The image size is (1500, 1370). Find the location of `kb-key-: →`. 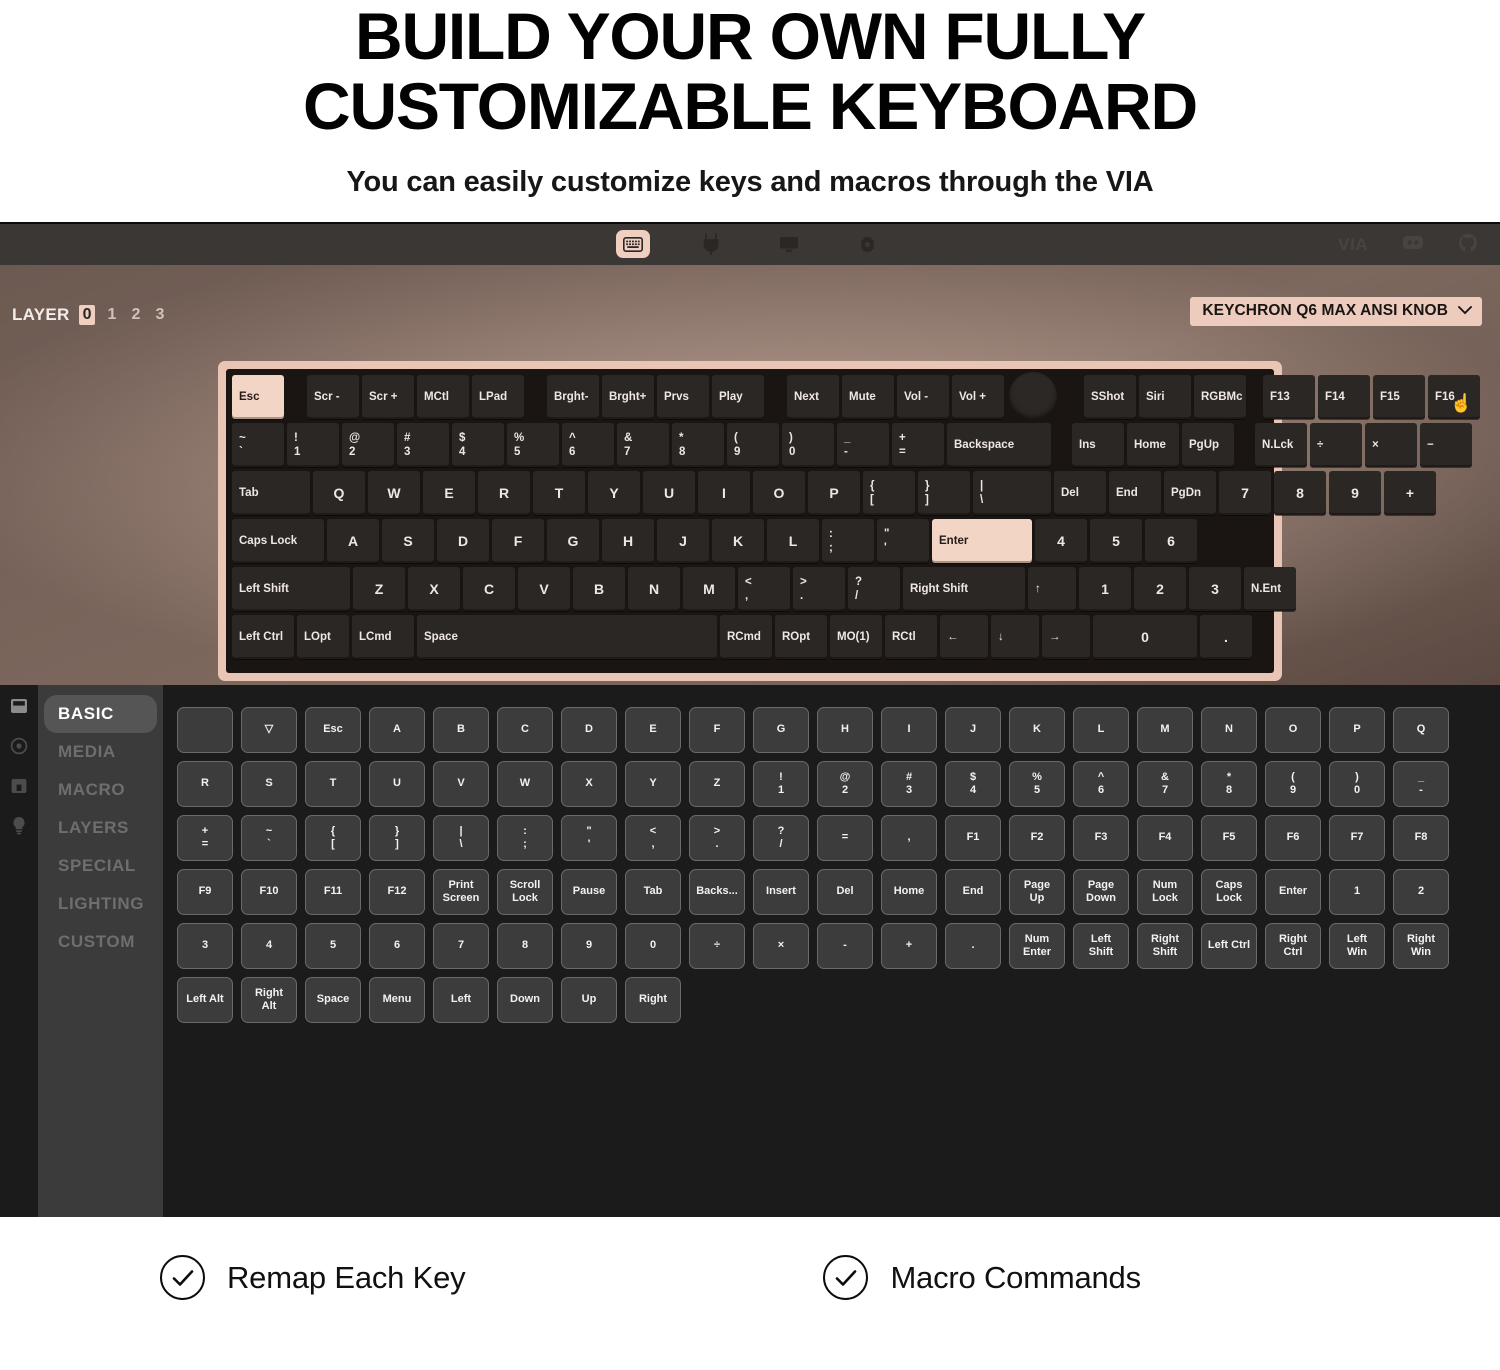

kb-key-: → is located at coordinates (1066, 636).